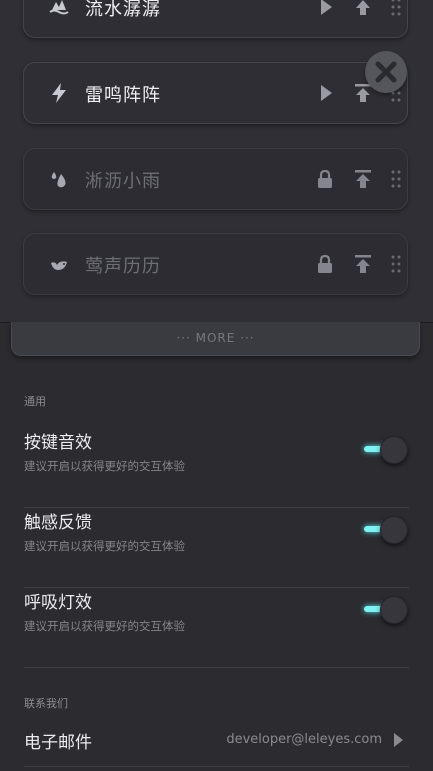  What do you see at coordinates (215, 264) in the screenshot?
I see `sound-card-birdsong: 莺声历历` at bounding box center [215, 264].